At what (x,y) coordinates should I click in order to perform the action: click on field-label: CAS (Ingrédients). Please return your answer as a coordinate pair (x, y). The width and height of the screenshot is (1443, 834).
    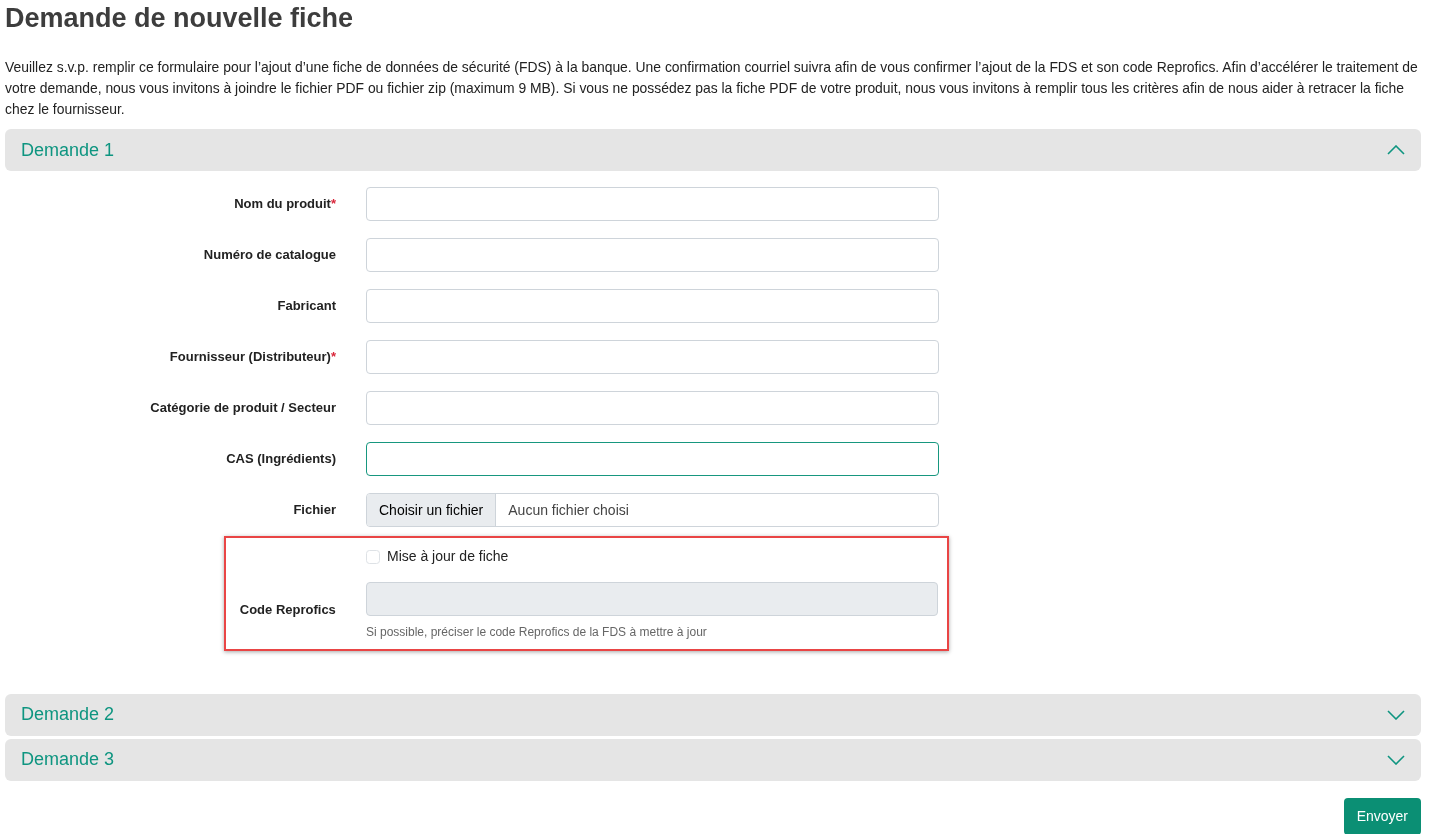
    Looking at the image, I should click on (280, 459).